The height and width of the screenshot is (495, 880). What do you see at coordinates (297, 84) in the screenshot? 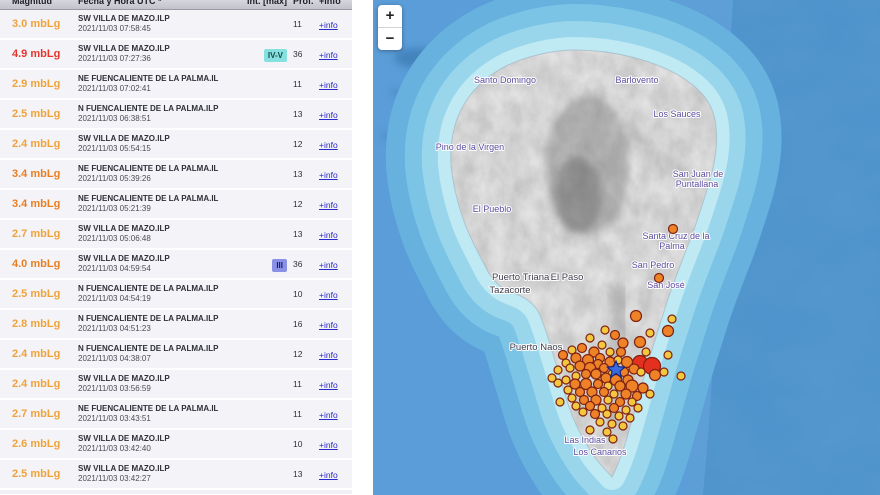
I see `depth-value: 11` at bounding box center [297, 84].